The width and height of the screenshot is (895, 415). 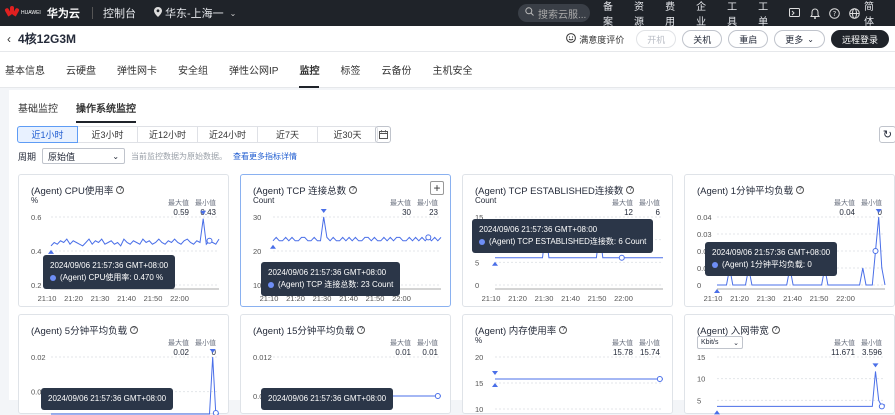 I want to click on x-tick-label: 21:30, so click(x=766, y=298).